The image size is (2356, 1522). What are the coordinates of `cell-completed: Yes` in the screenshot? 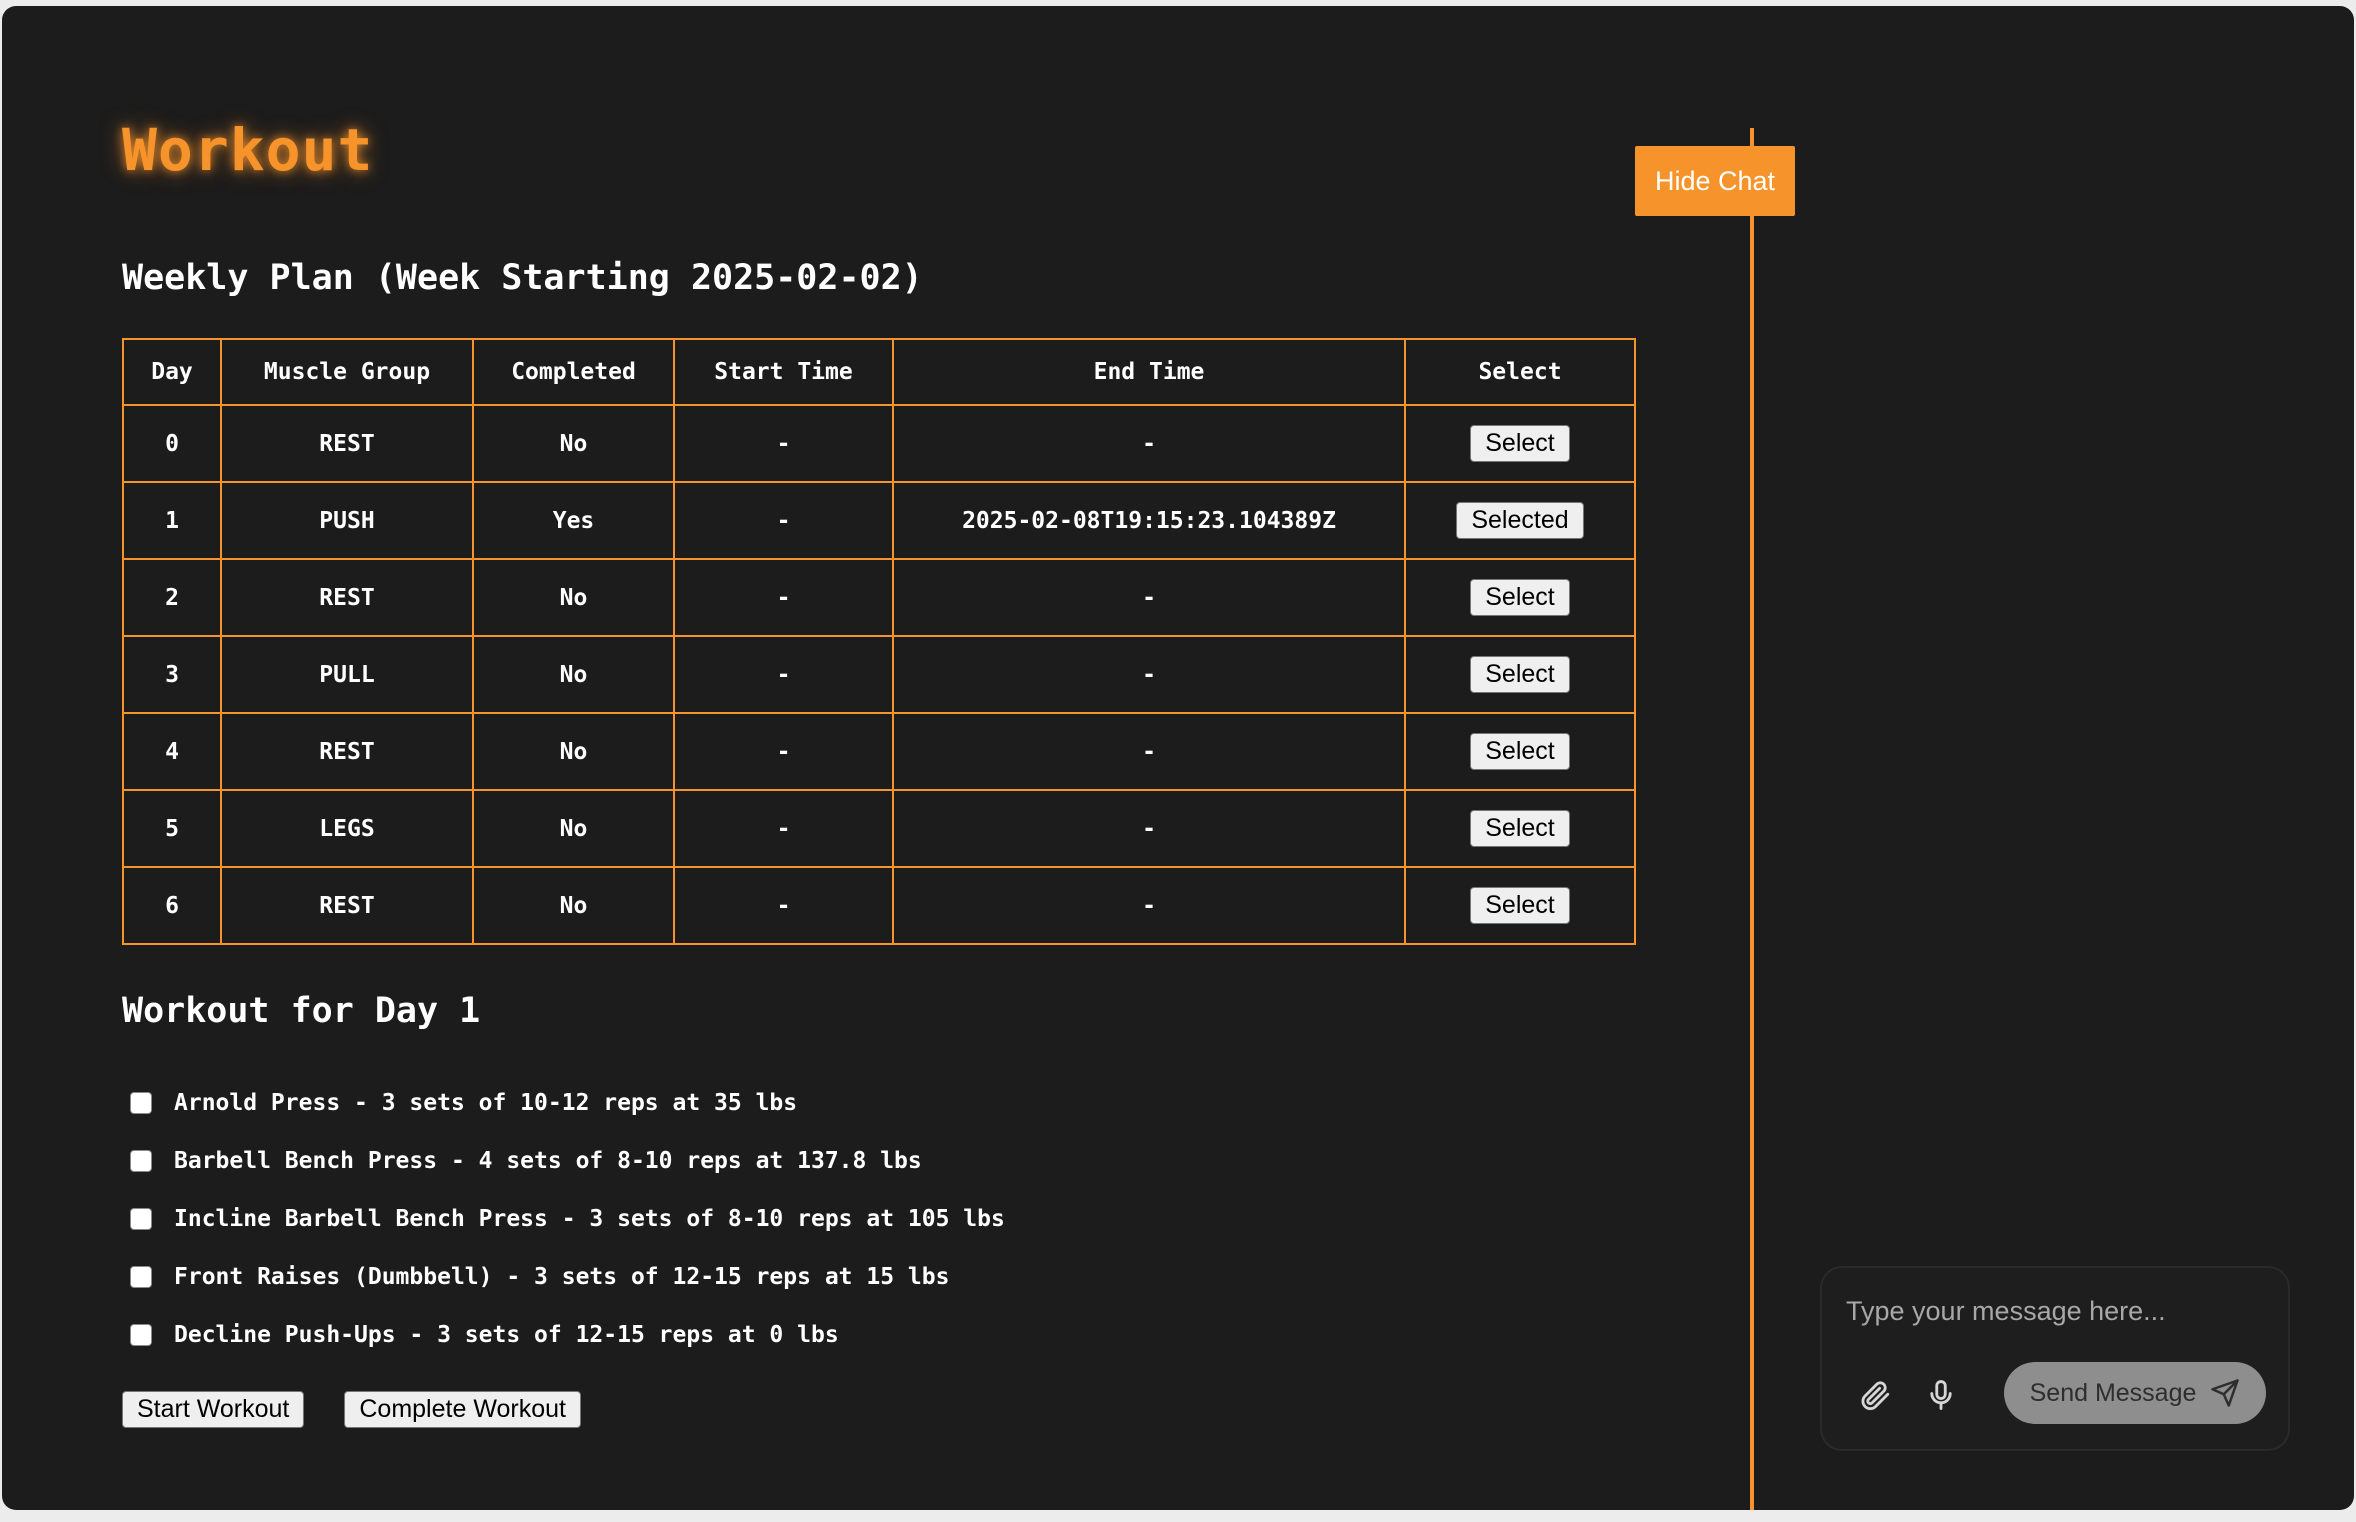 It's located at (573, 520).